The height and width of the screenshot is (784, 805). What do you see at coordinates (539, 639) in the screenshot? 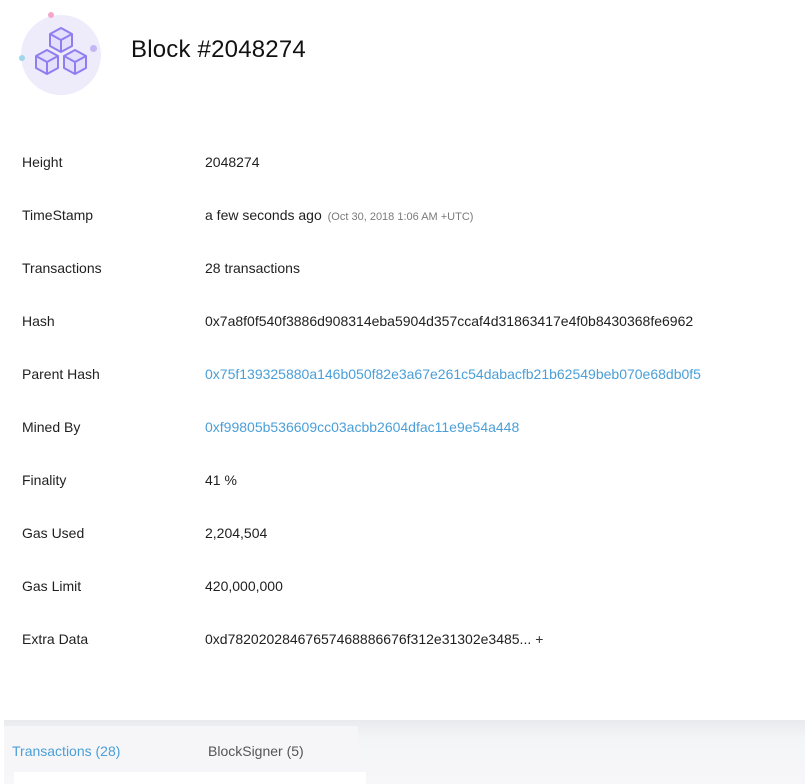
I see `expand-extra-data-button: +` at bounding box center [539, 639].